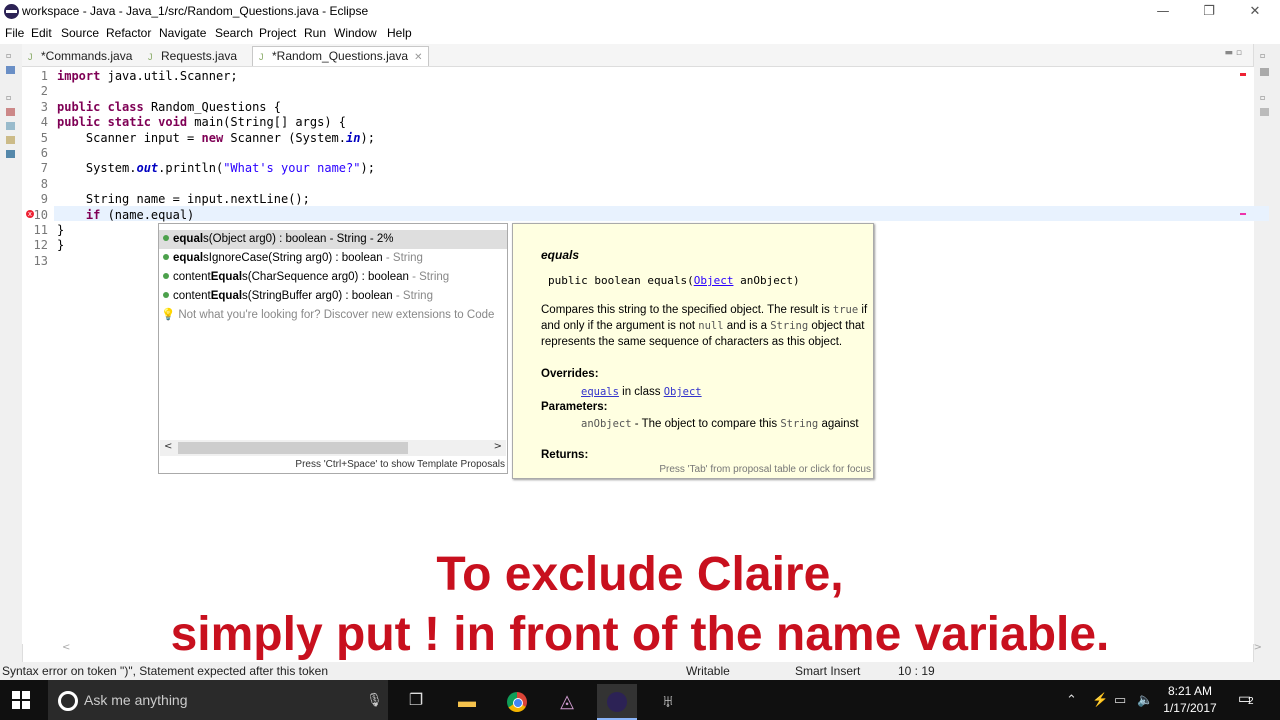  I want to click on tab-commands: J *Commands.java, so click(80, 56).